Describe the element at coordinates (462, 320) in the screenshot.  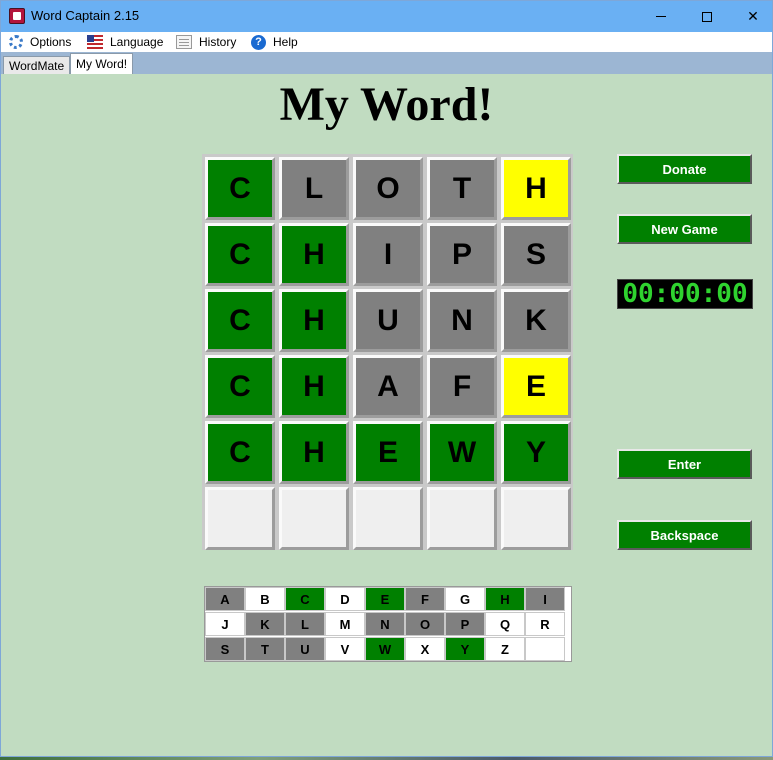
I see `board-tile: N` at that location.